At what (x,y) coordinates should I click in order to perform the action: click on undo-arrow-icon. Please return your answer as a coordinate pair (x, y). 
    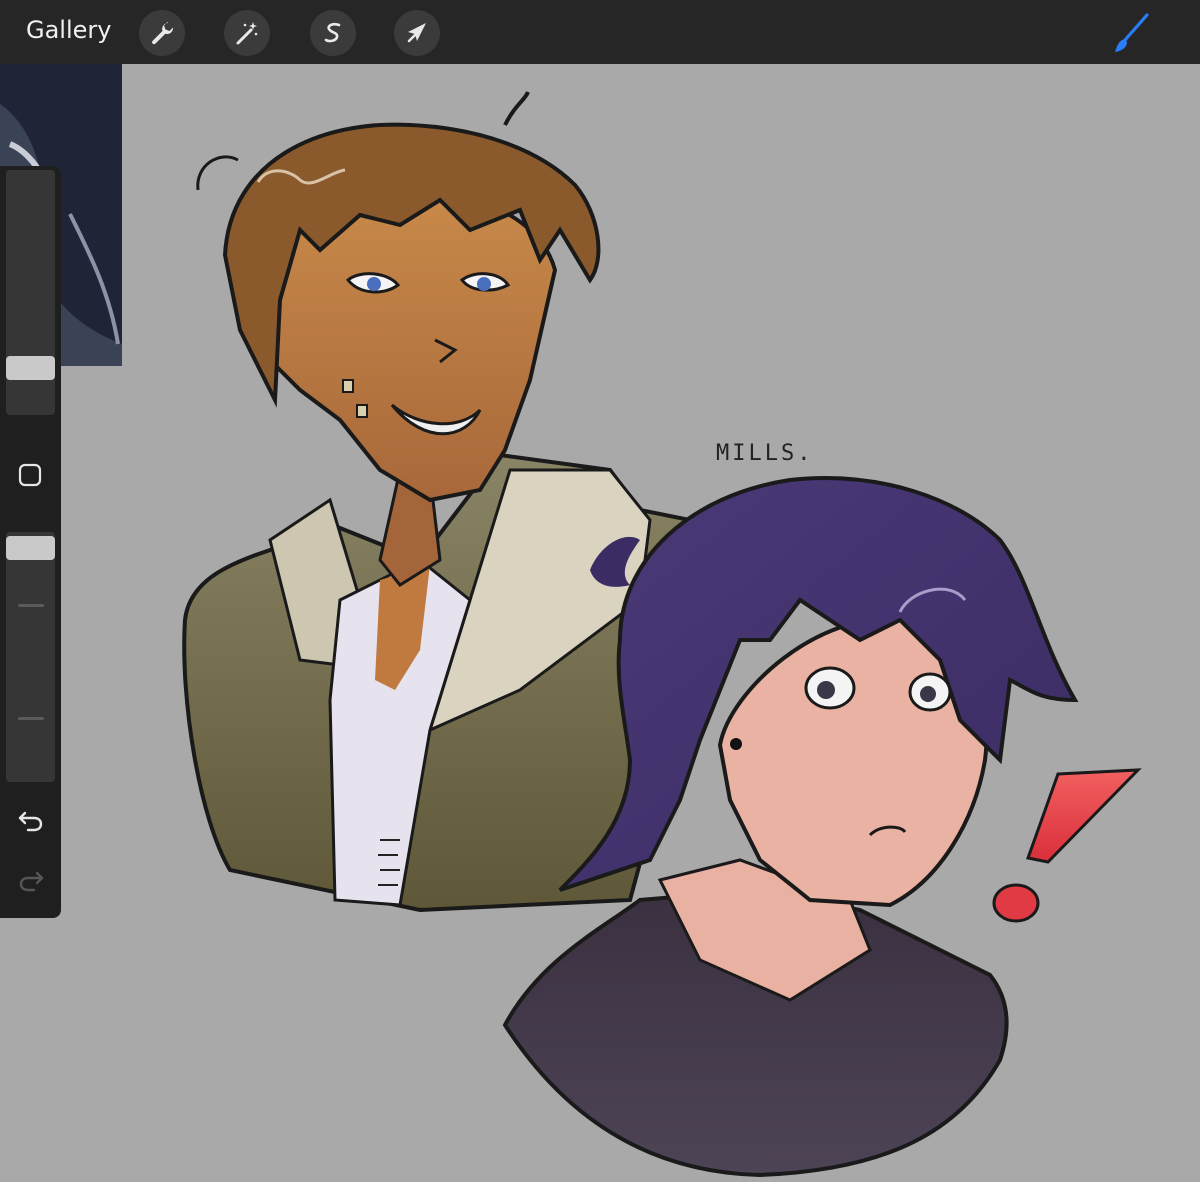
    Looking at the image, I should click on (30, 821).